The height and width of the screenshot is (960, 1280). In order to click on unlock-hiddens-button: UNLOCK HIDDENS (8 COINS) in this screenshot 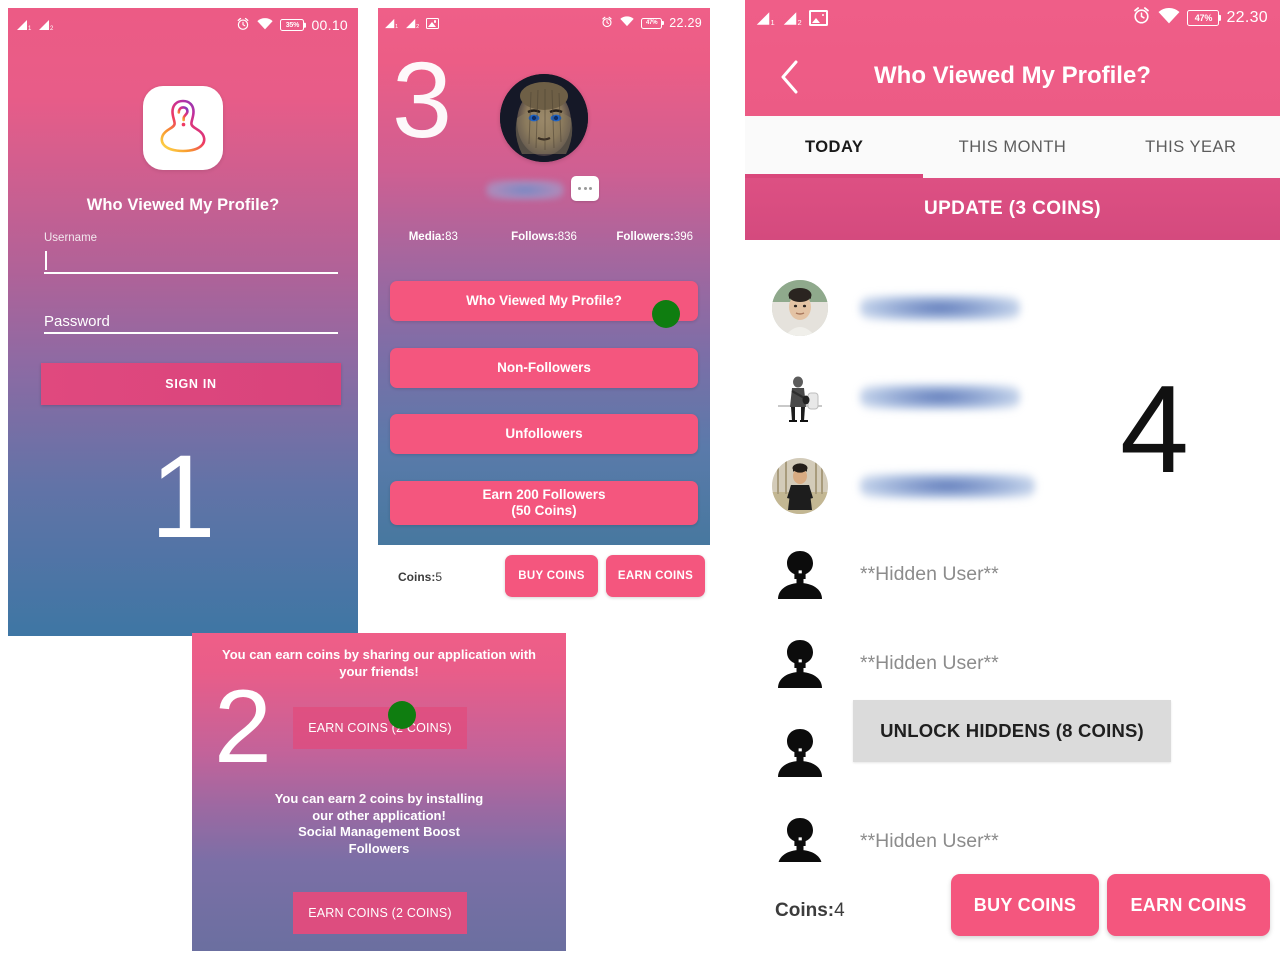, I will do `click(1012, 731)`.